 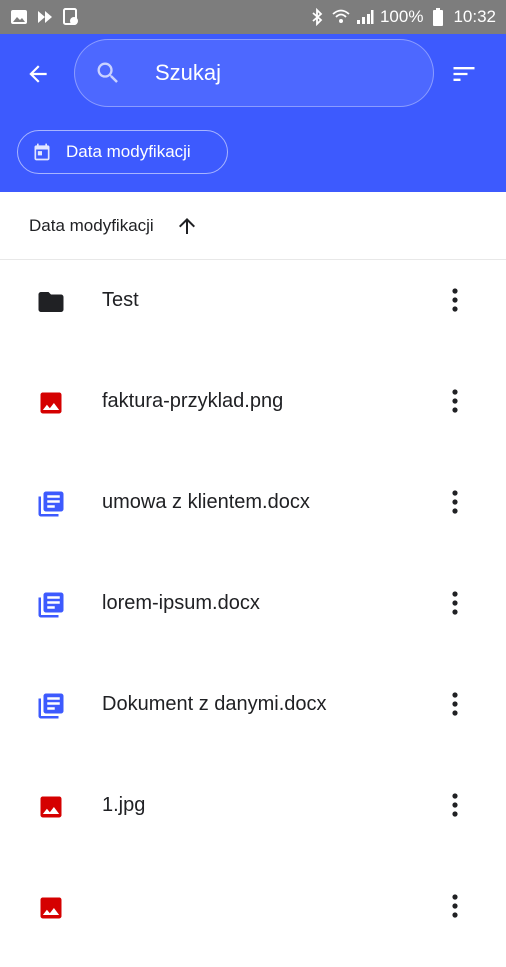 What do you see at coordinates (128, 151) in the screenshot?
I see `filter-chip-label: Data modyfikacji` at bounding box center [128, 151].